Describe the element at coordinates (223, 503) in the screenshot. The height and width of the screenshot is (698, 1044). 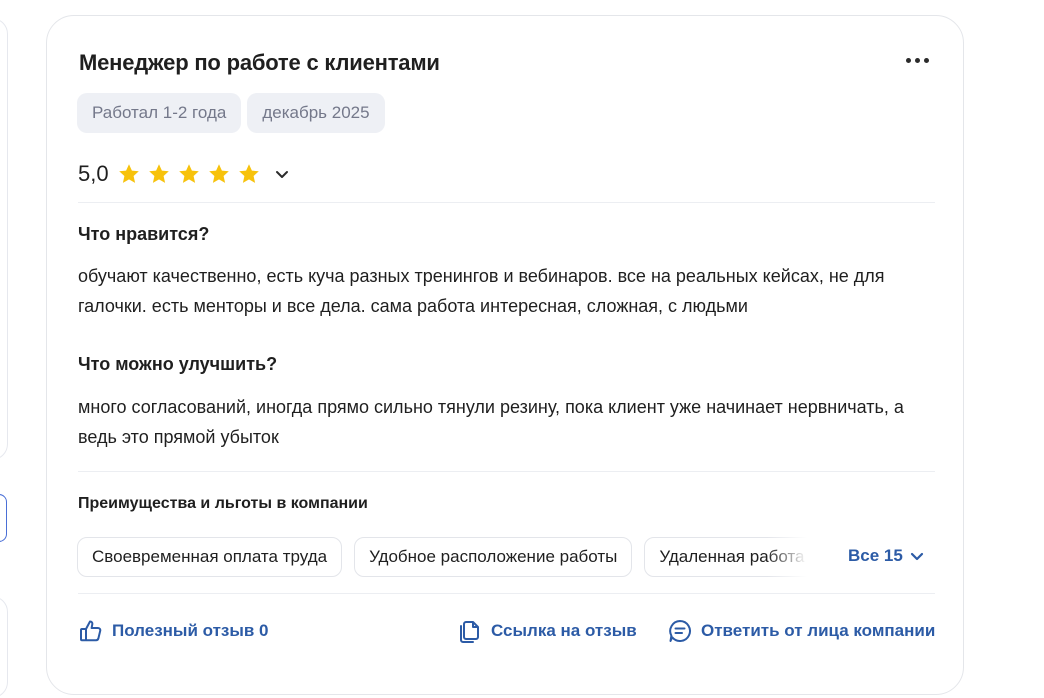
I see `benefits-heading: Преимущества и льготы в компании` at that location.